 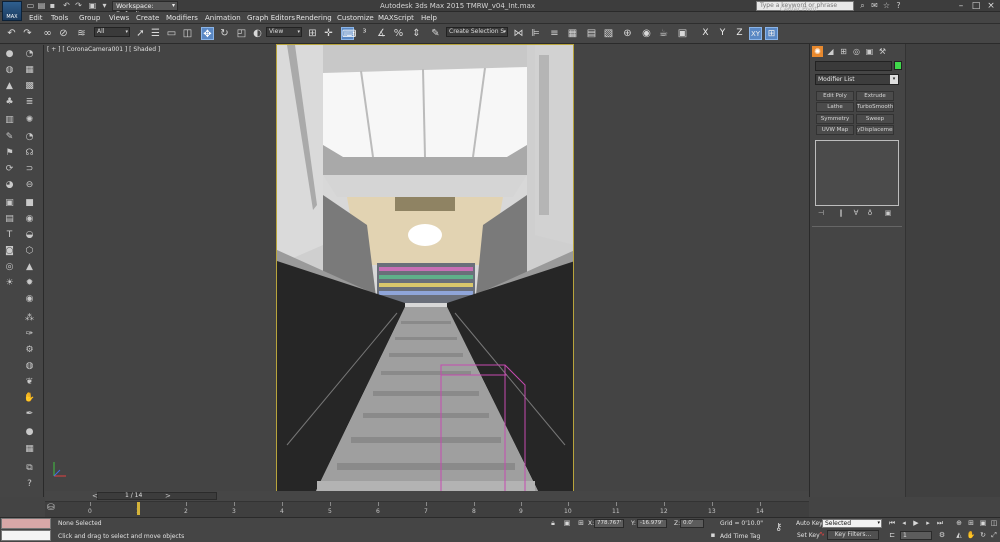 I want to click on quick-render-icon: ◔, so click(x=29, y=54).